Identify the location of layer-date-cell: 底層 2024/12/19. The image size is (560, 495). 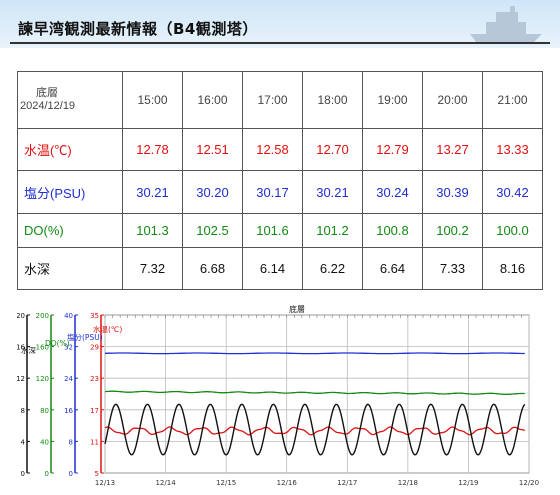
(70, 100).